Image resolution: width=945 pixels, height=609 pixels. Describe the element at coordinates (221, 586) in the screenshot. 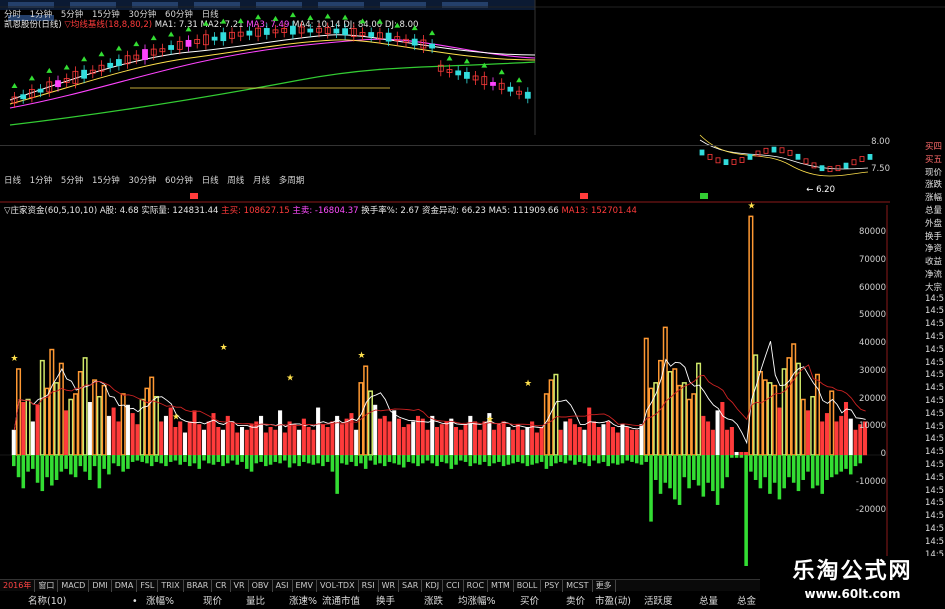

I see `toolbar-item-cr: CR` at that location.